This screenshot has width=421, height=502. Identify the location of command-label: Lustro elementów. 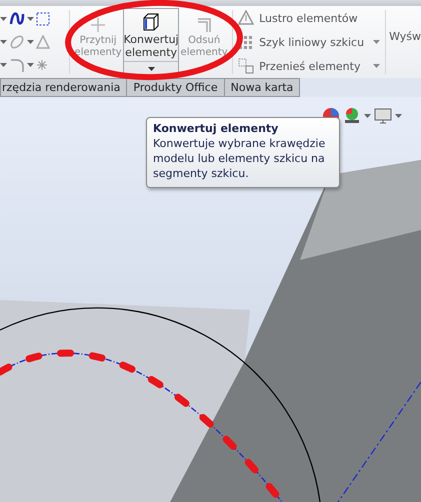
(309, 18).